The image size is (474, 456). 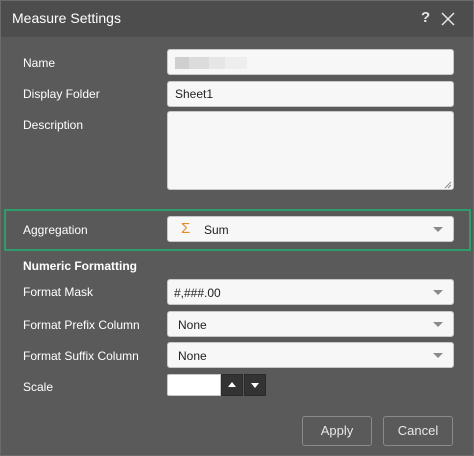 What do you see at coordinates (39, 63) in the screenshot?
I see `name-label: Name` at bounding box center [39, 63].